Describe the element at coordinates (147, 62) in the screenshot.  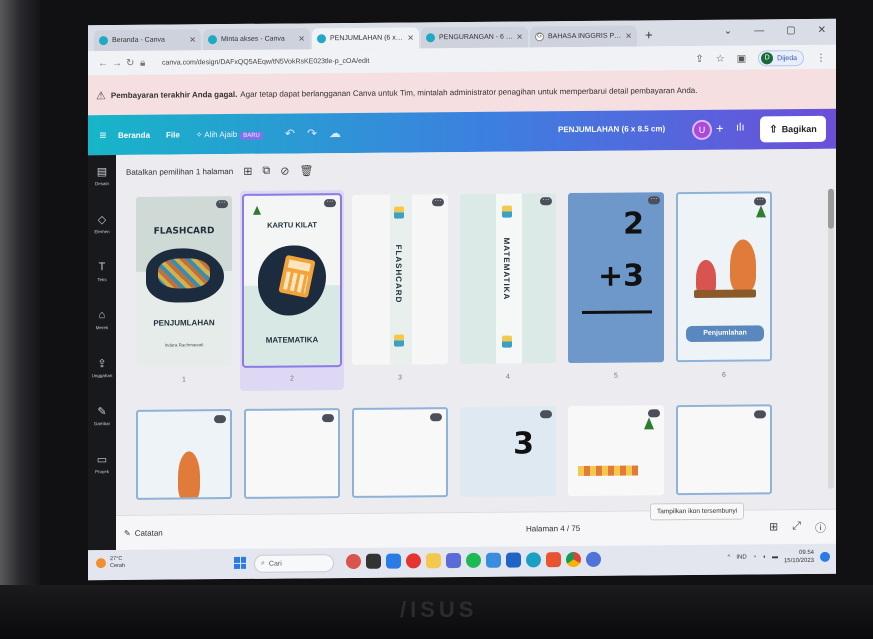
I see `lock-icon: 🔒︎` at that location.